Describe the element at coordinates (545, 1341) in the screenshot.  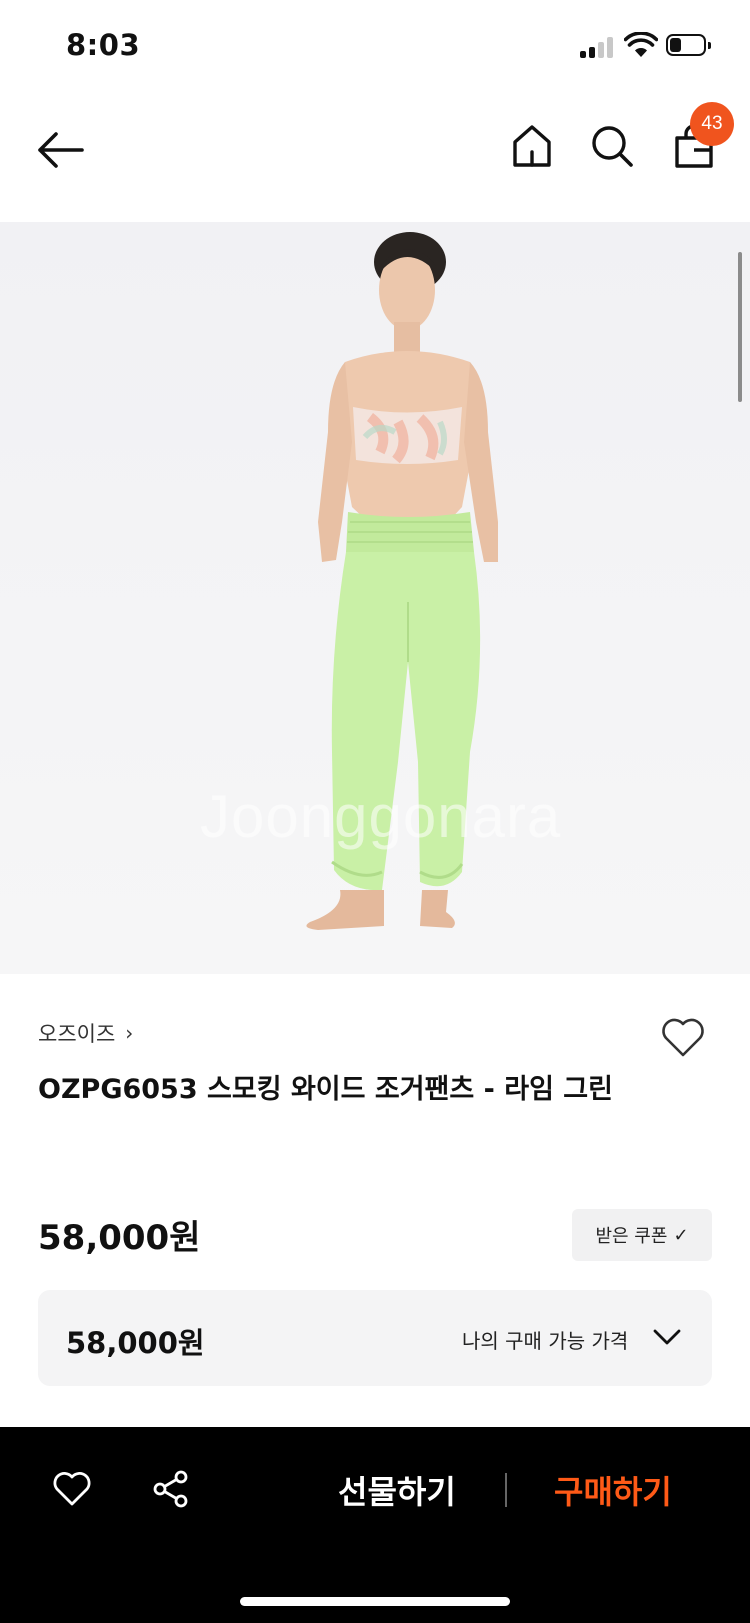
I see `my-price-label: 나의 구매 가능 가격` at that location.